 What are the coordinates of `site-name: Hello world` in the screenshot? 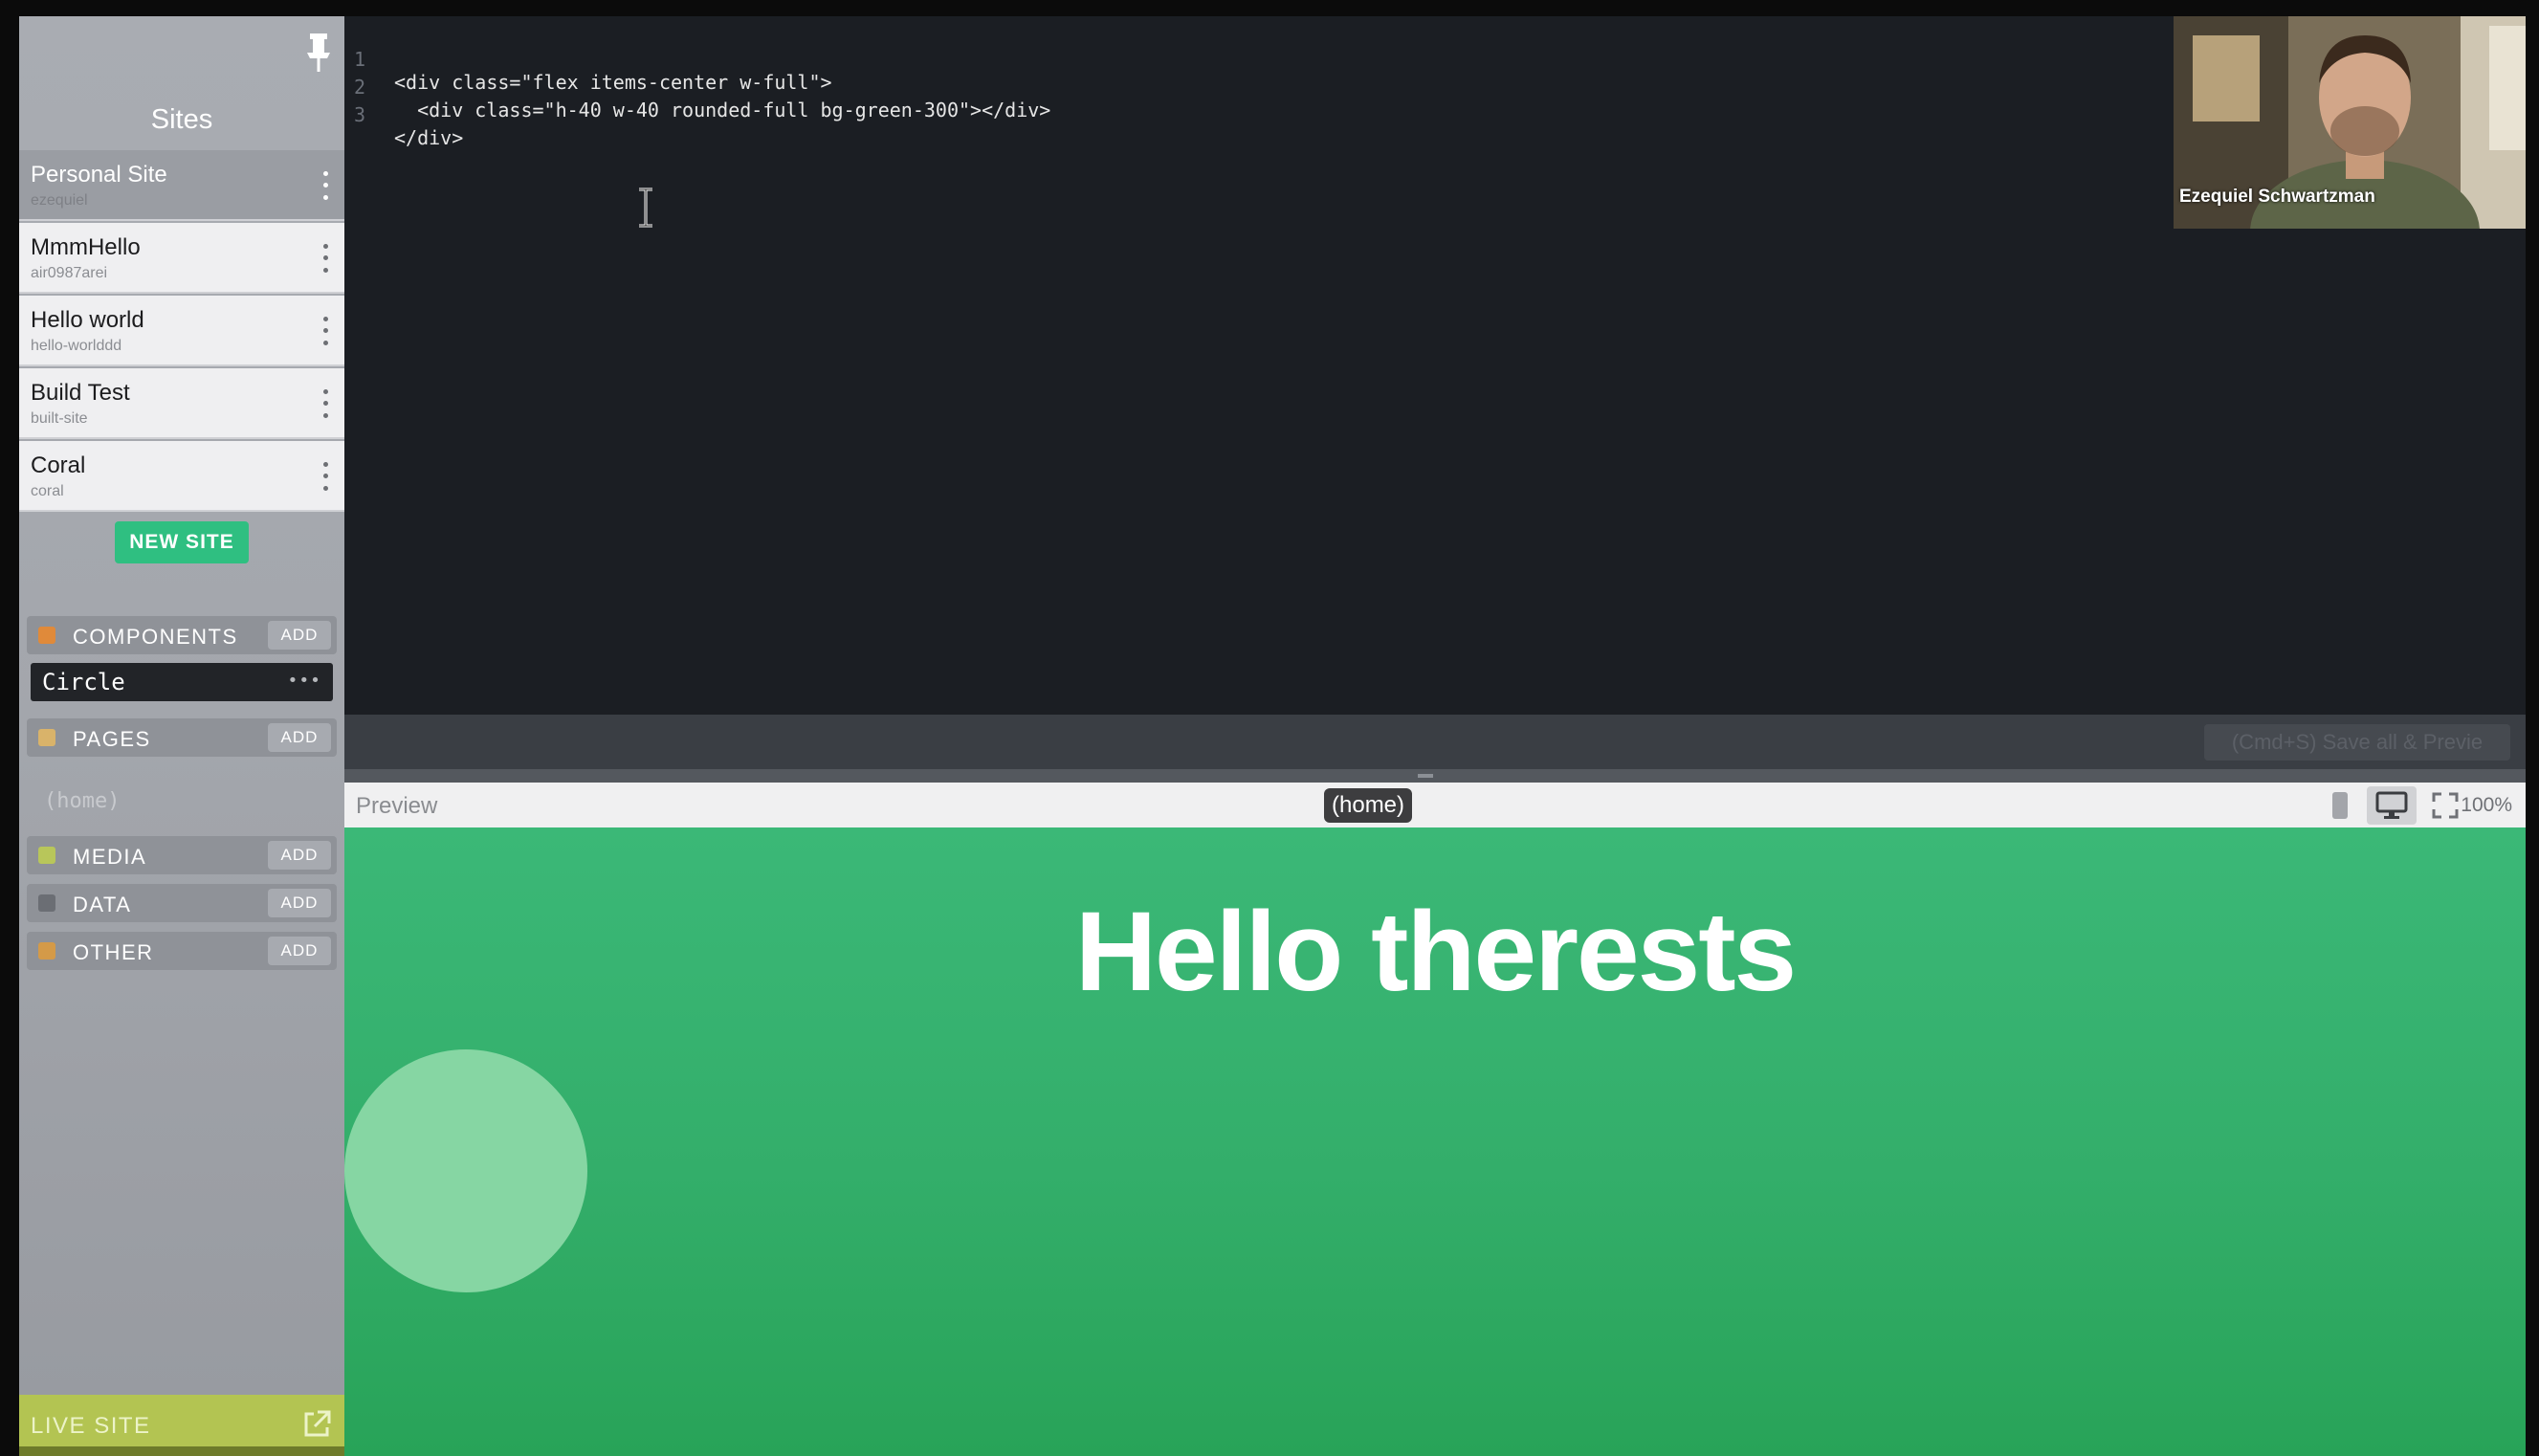 It's located at (88, 320).